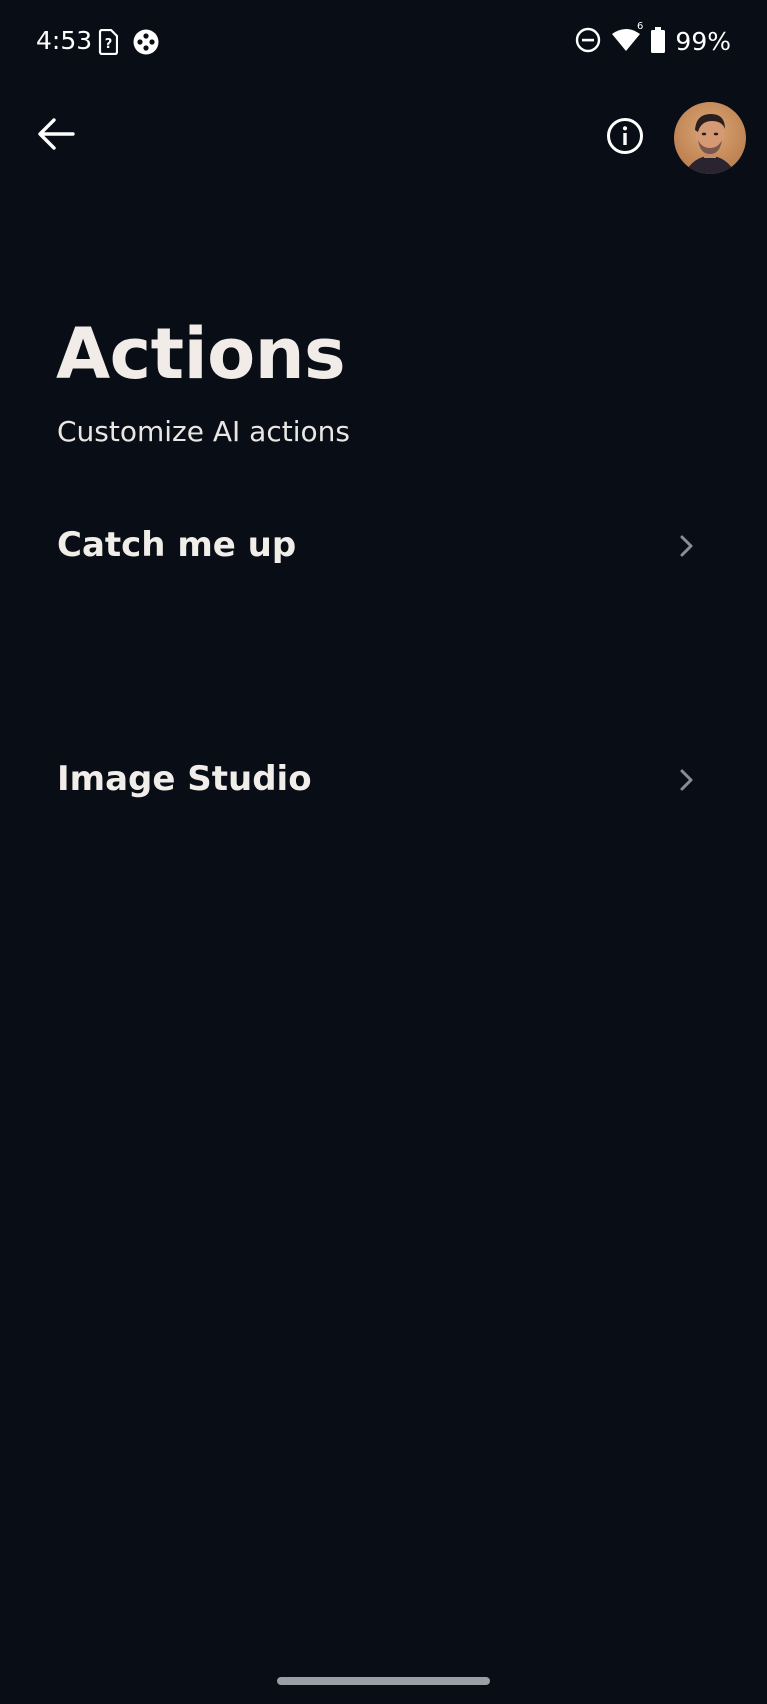  I want to click on back-button, so click(56, 136).